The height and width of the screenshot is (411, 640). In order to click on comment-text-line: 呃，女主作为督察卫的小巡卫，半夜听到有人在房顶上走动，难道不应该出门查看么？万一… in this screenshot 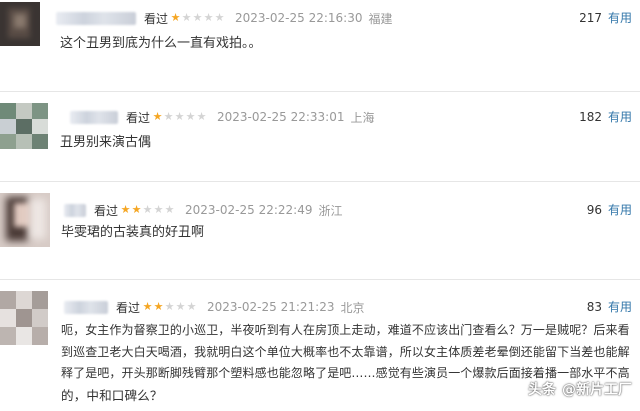, I will do `click(345, 330)`.